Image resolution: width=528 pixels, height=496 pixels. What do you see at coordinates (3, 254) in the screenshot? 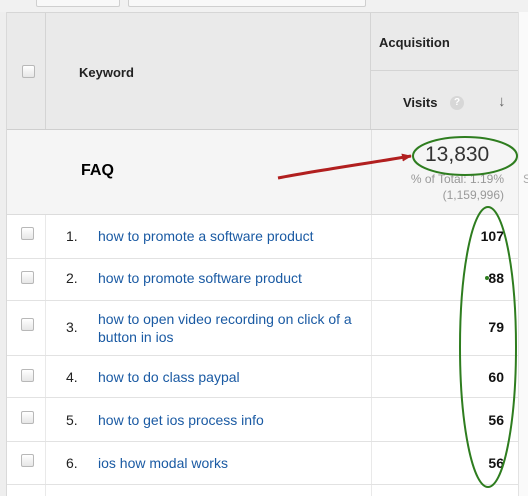
I see `left-border` at bounding box center [3, 254].